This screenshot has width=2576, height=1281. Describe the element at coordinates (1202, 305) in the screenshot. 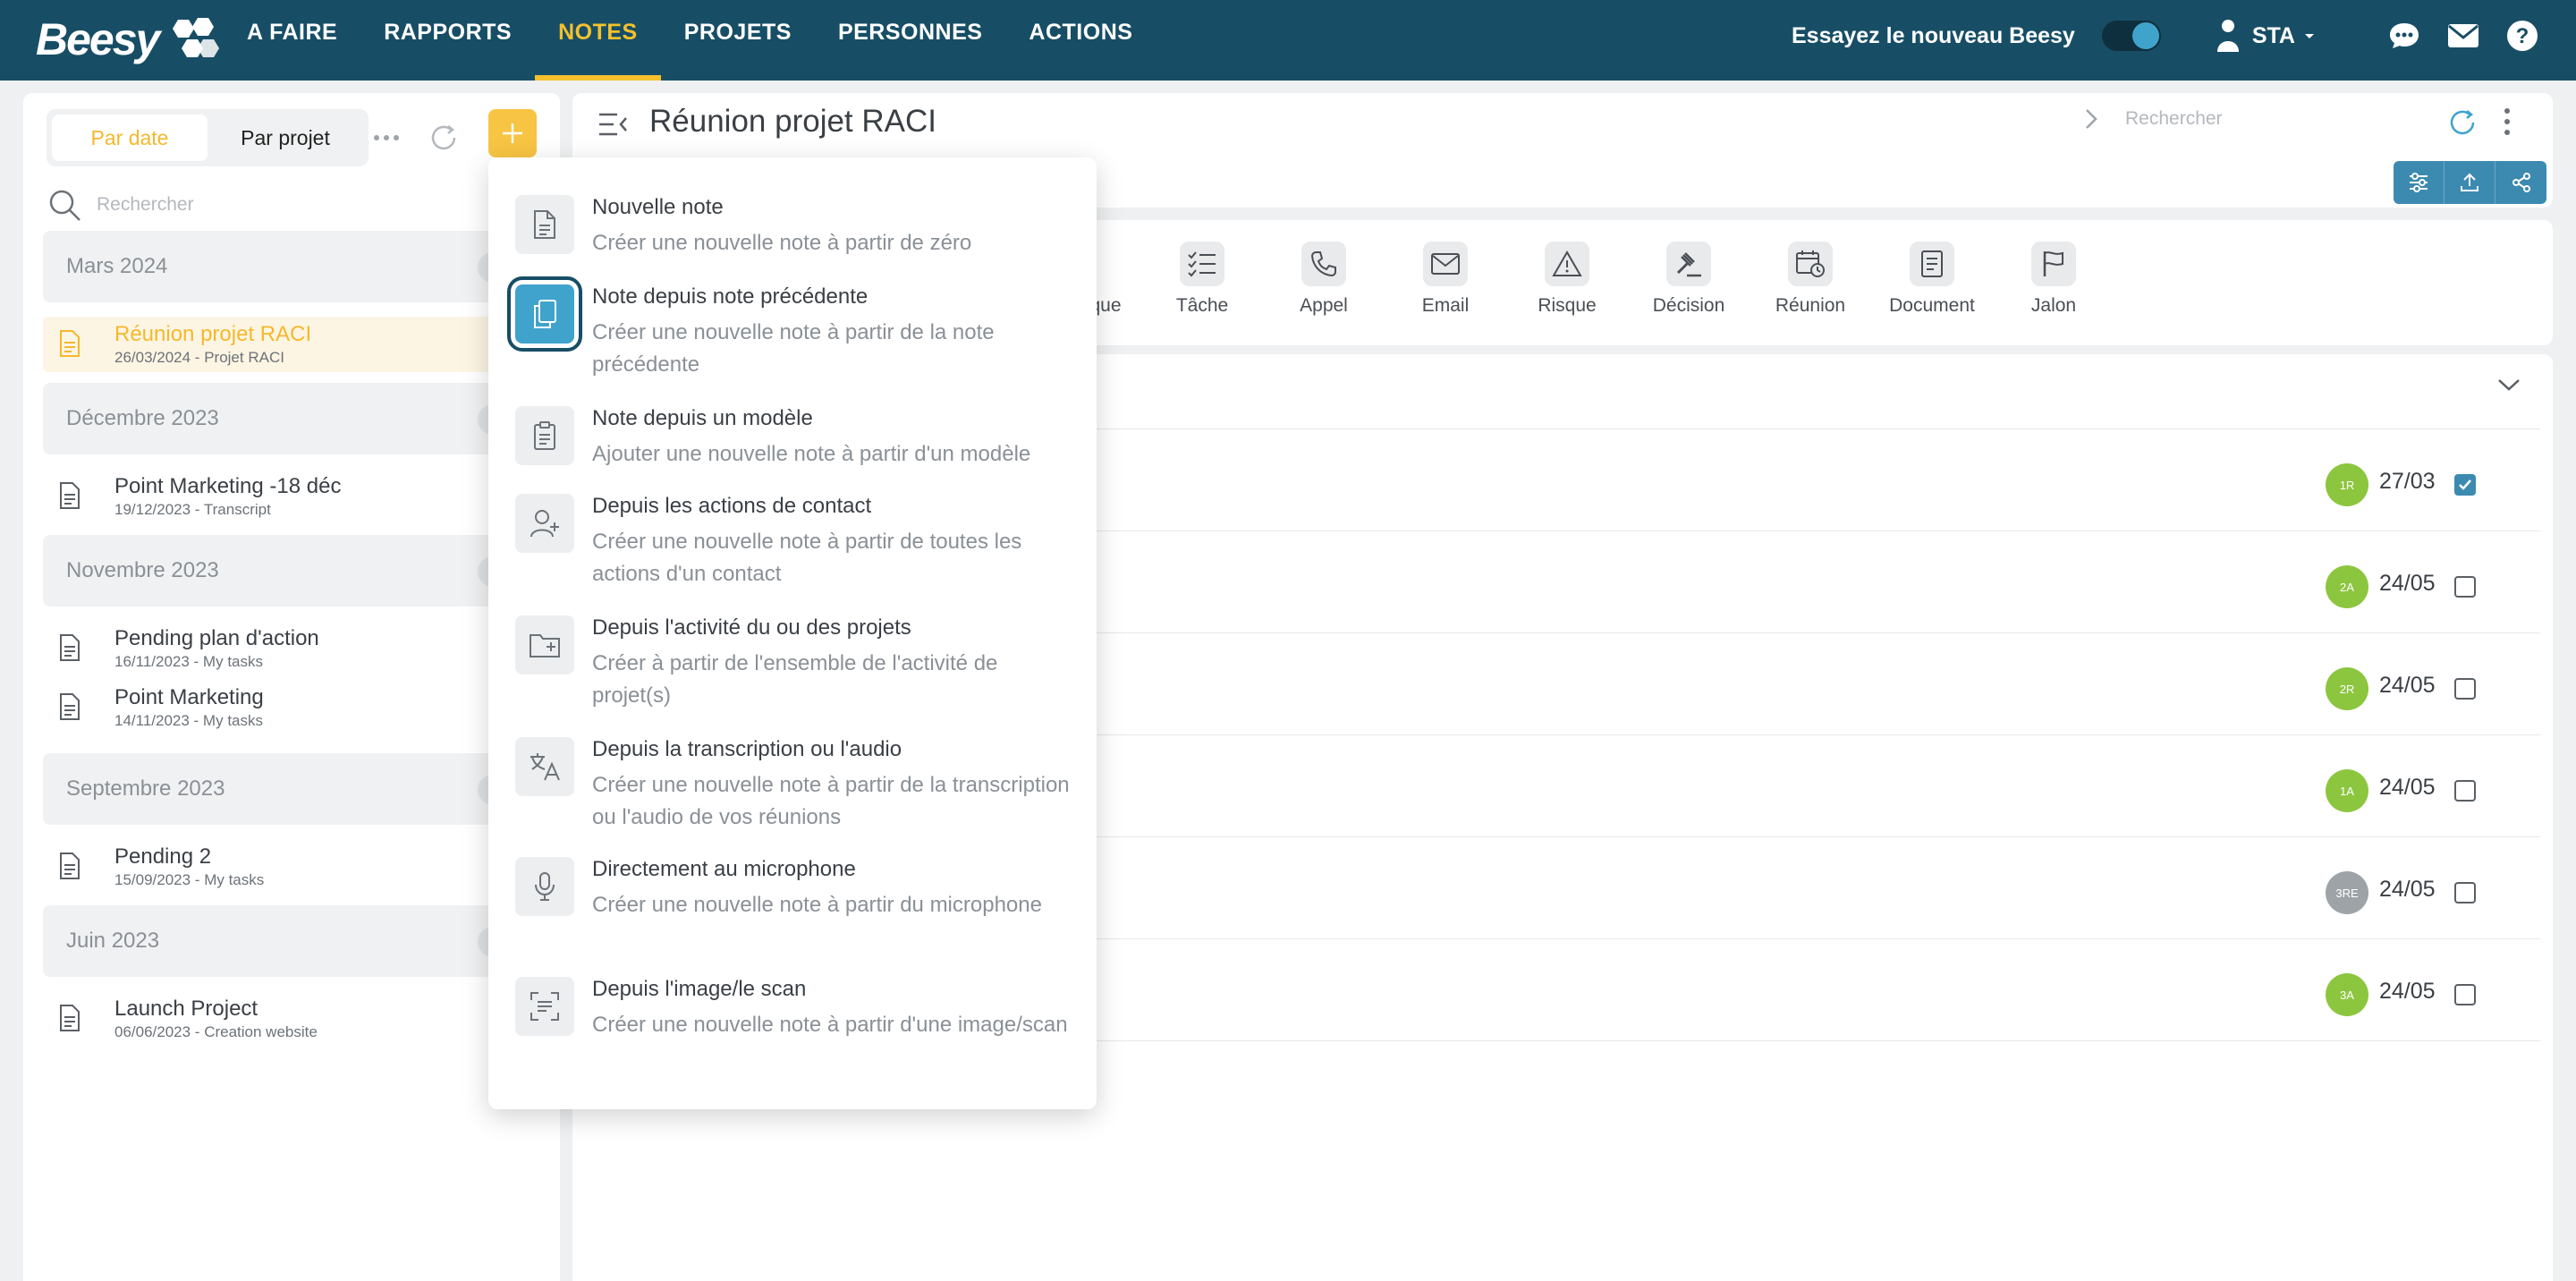

I see `type-label: Tâche` at that location.